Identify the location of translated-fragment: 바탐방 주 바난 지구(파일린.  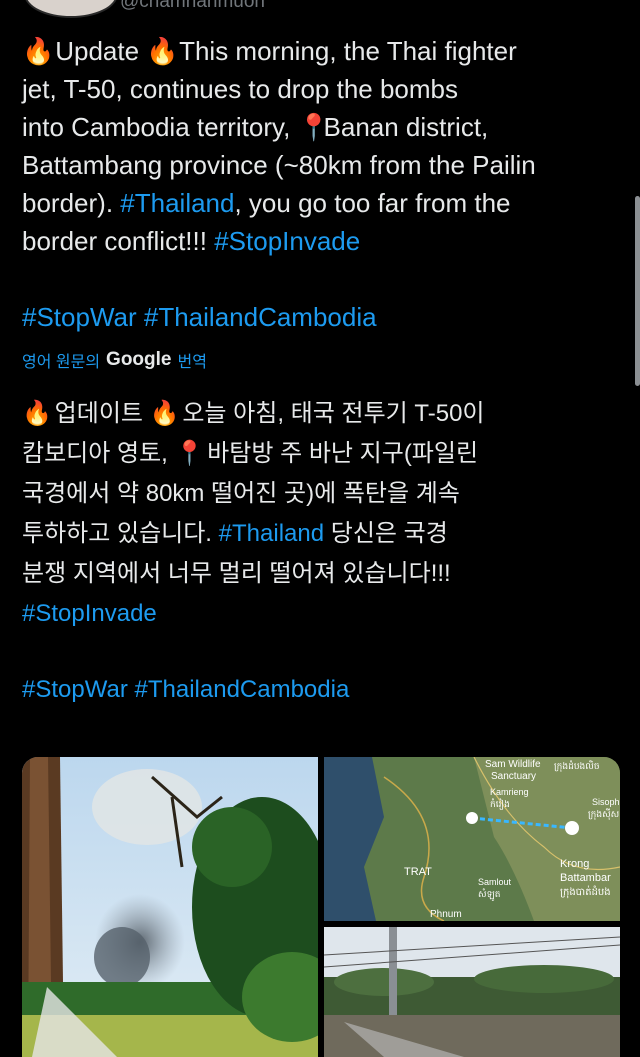
(343, 453).